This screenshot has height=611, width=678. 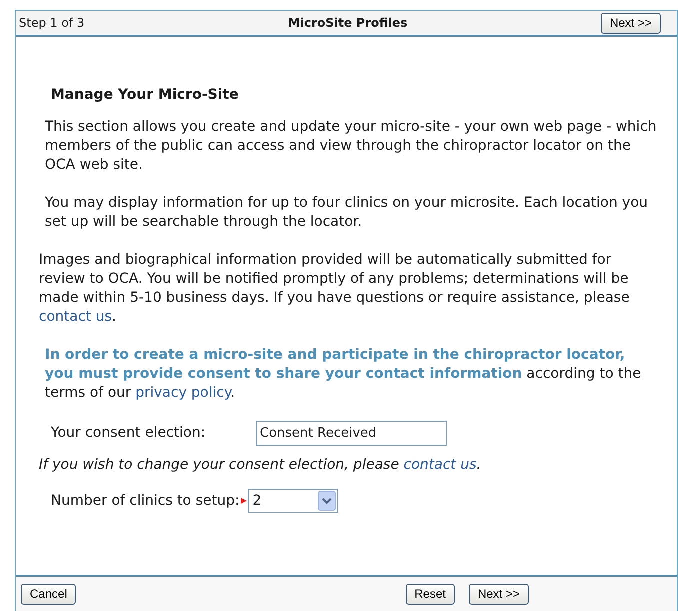 I want to click on step-indicator: Step 1 of 3, so click(x=52, y=23).